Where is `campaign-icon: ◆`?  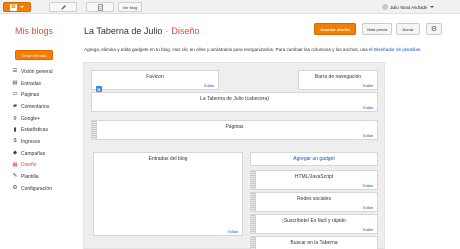
campaign-icon: ◆ is located at coordinates (15, 152).